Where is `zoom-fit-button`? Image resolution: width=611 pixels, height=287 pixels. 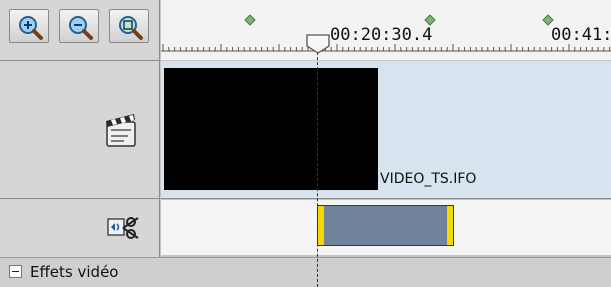
zoom-fit-button is located at coordinates (129, 26).